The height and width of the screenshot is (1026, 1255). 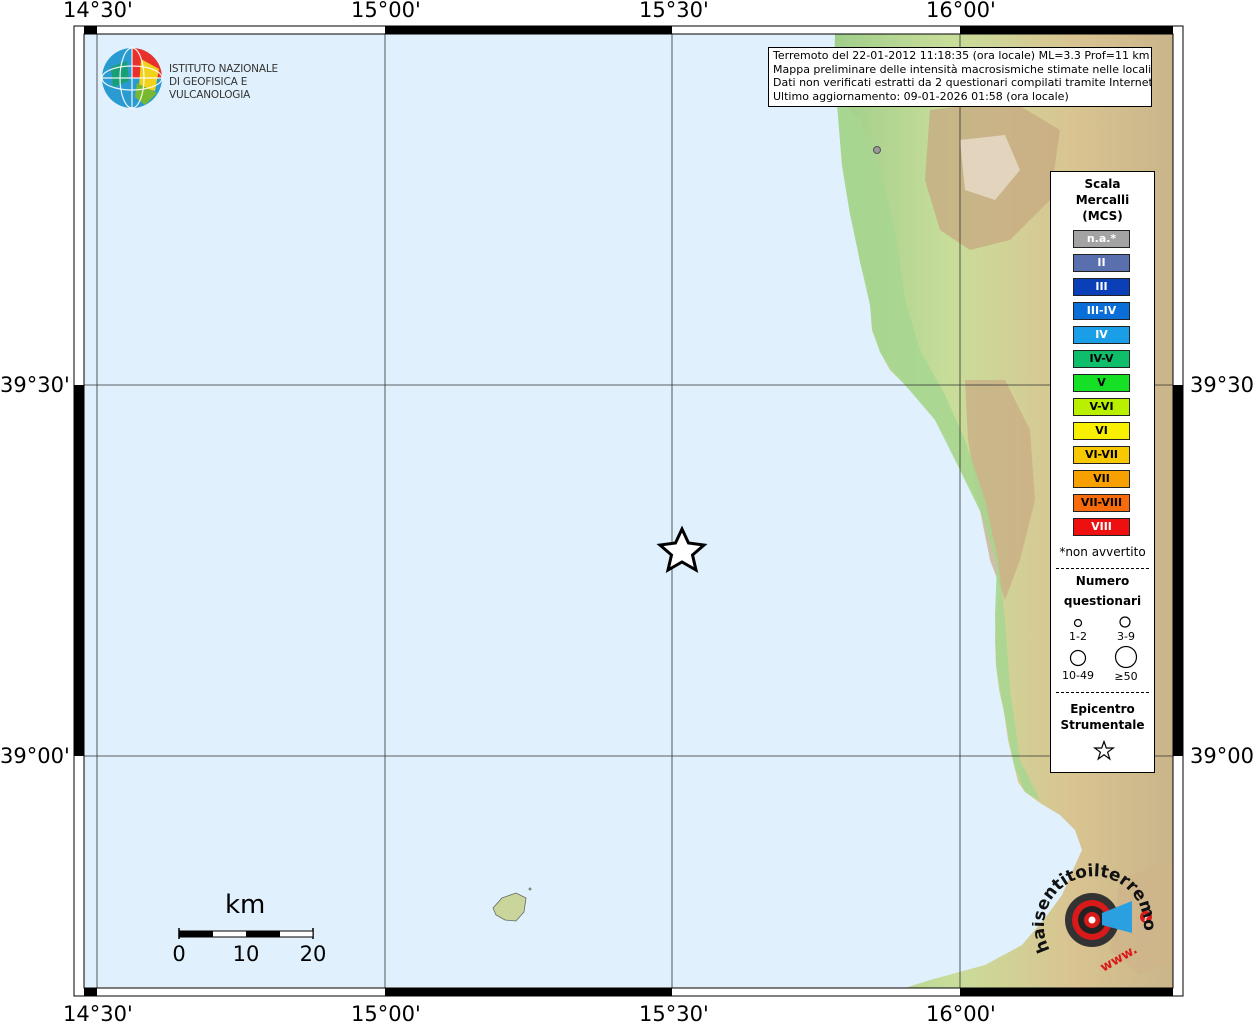 What do you see at coordinates (1126, 636) in the screenshot?
I see `size-label-2: 3-9` at bounding box center [1126, 636].